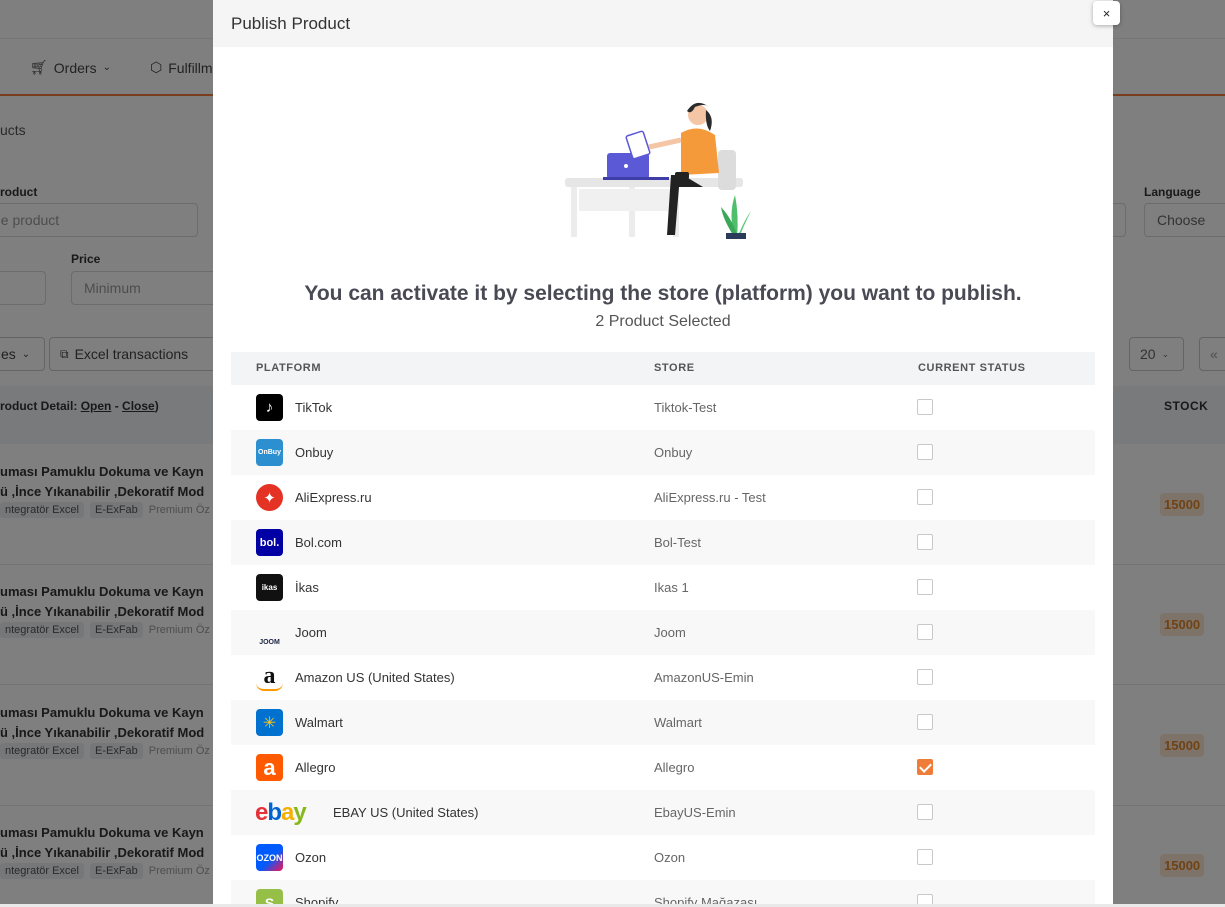 The width and height of the screenshot is (1225, 907). I want to click on modal-header: Publish Product, so click(663, 23).